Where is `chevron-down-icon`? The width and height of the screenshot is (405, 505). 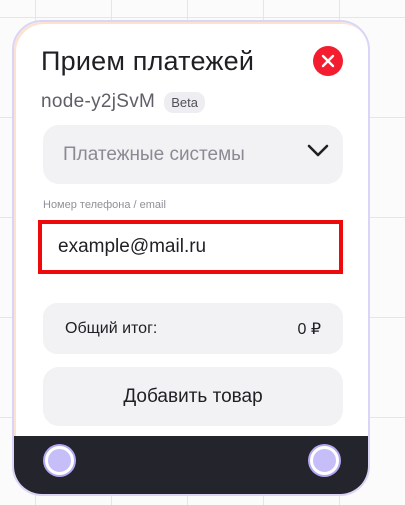 chevron-down-icon is located at coordinates (318, 150).